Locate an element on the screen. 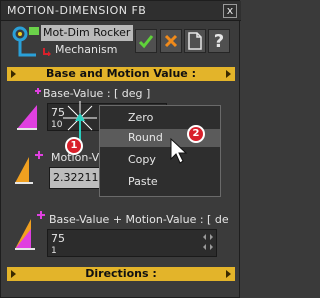 The width and height of the screenshot is (320, 298). cross-icon is located at coordinates (171, 41).